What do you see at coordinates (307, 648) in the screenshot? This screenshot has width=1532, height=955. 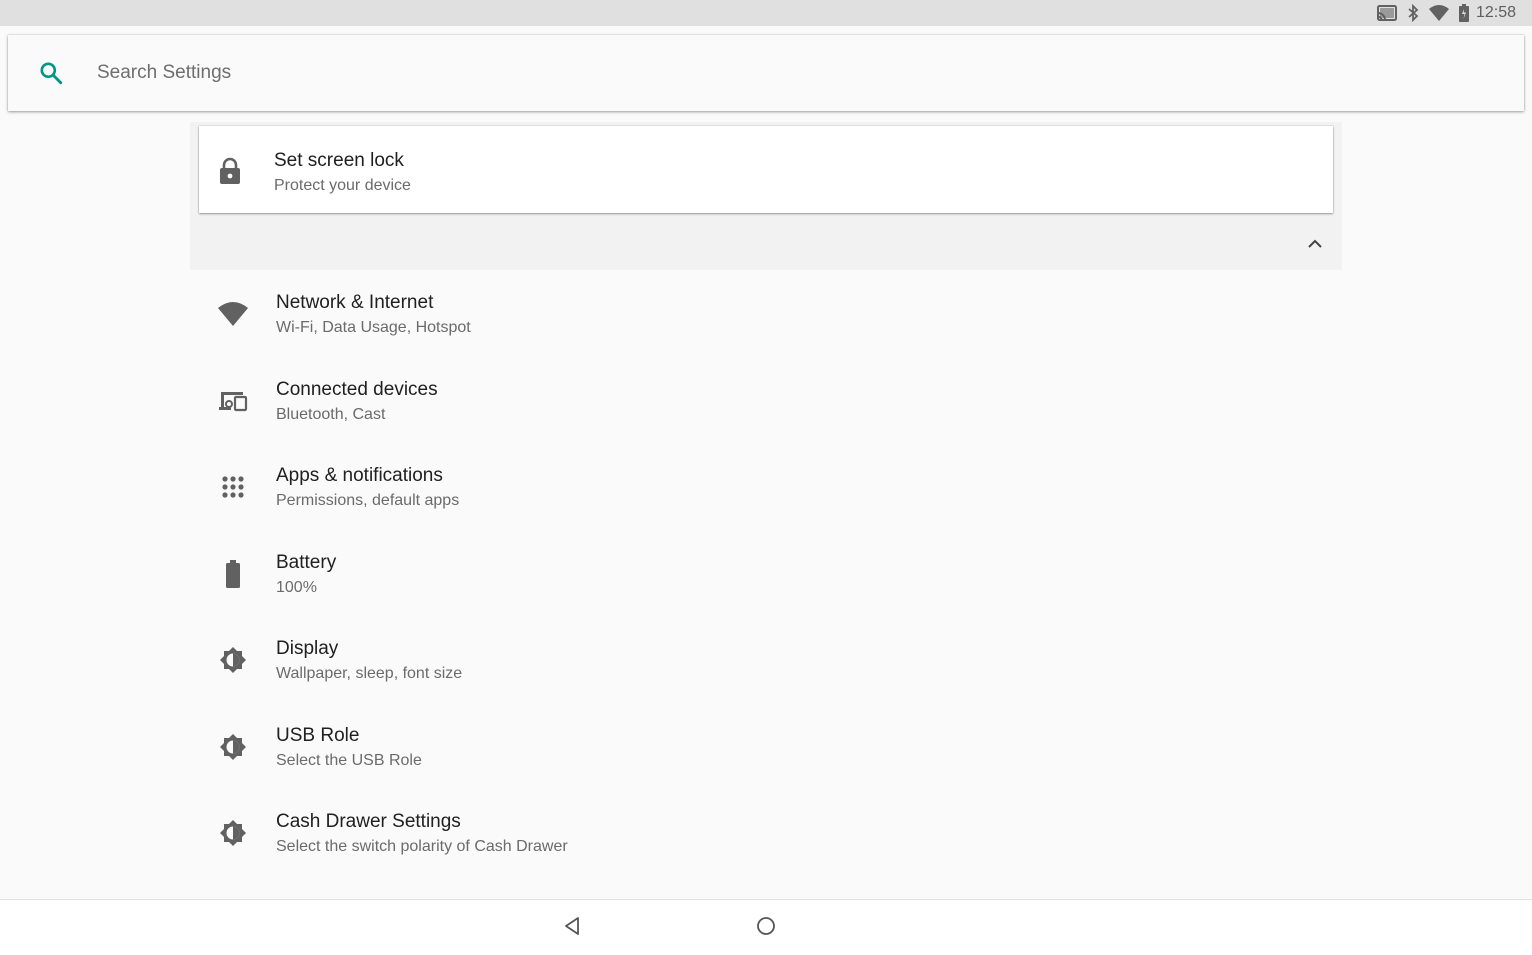 I see `setting-title: Display` at bounding box center [307, 648].